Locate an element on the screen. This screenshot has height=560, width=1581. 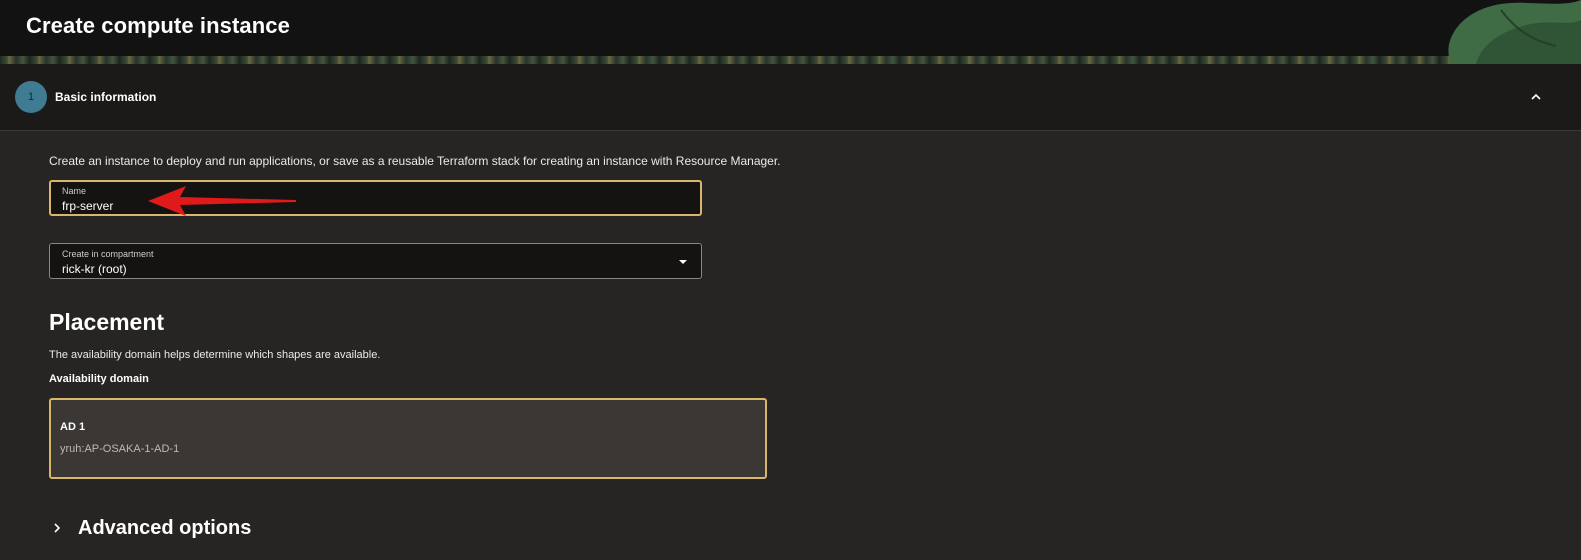
header-decorative-strip is located at coordinates (790, 60).